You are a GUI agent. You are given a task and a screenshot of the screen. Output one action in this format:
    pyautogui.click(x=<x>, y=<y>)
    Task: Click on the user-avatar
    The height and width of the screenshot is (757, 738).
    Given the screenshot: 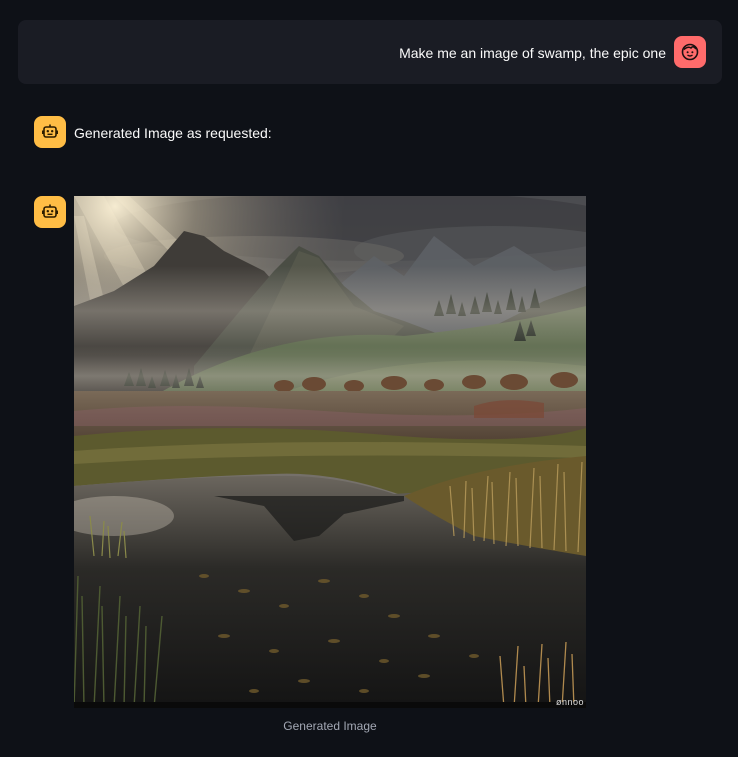 What is the action you would take?
    pyautogui.click(x=690, y=52)
    